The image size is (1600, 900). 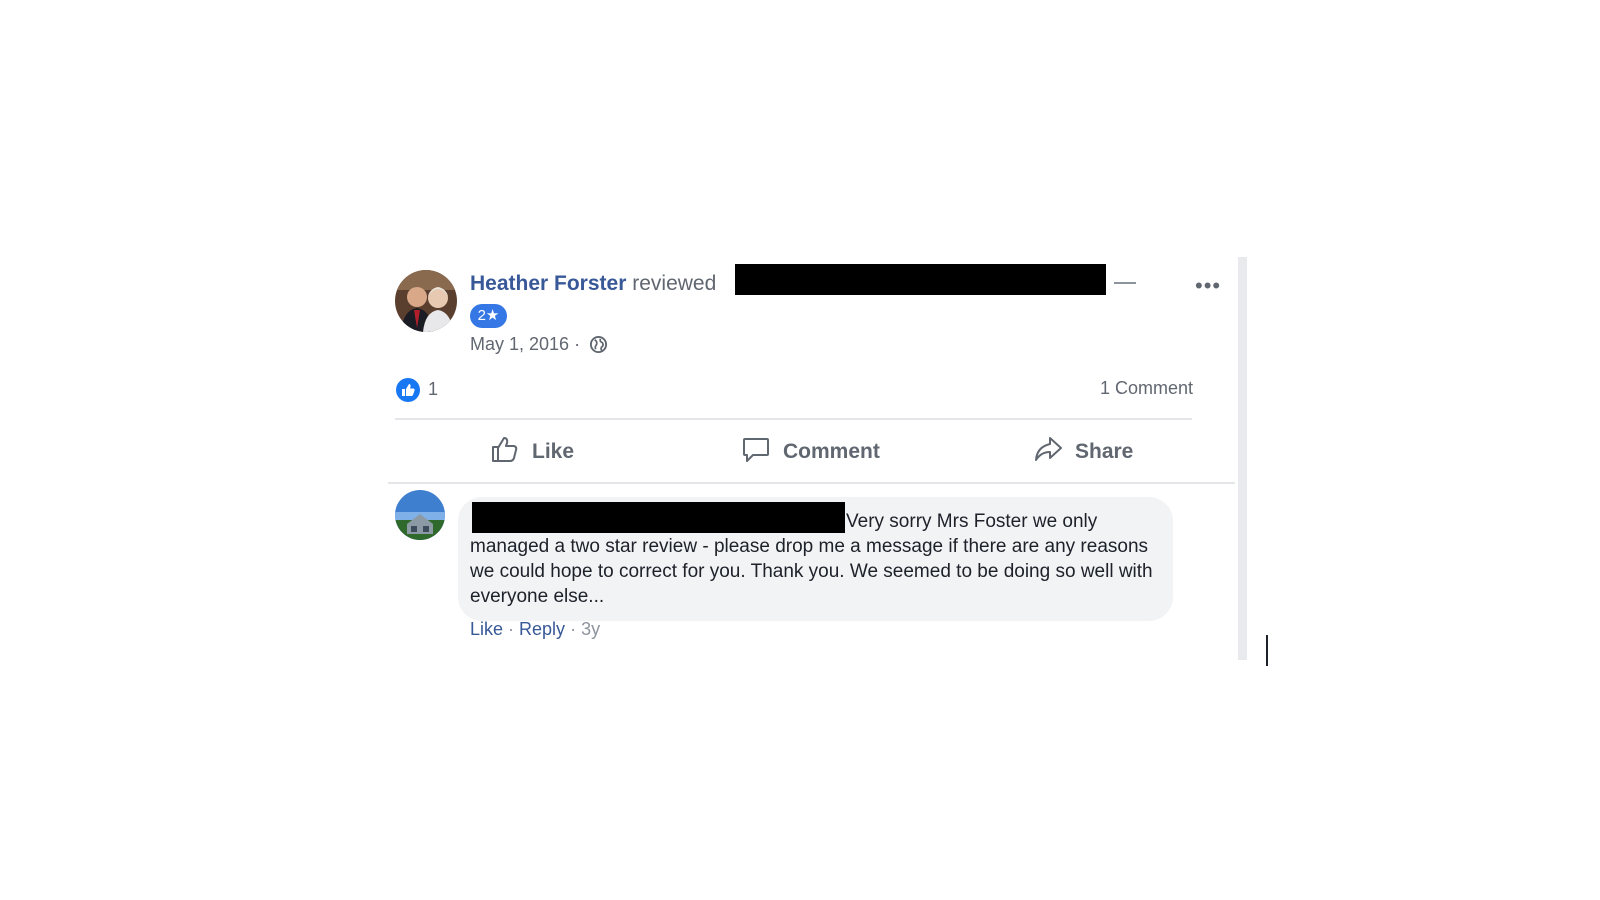 What do you see at coordinates (793, 419) in the screenshot?
I see `stats-divider` at bounding box center [793, 419].